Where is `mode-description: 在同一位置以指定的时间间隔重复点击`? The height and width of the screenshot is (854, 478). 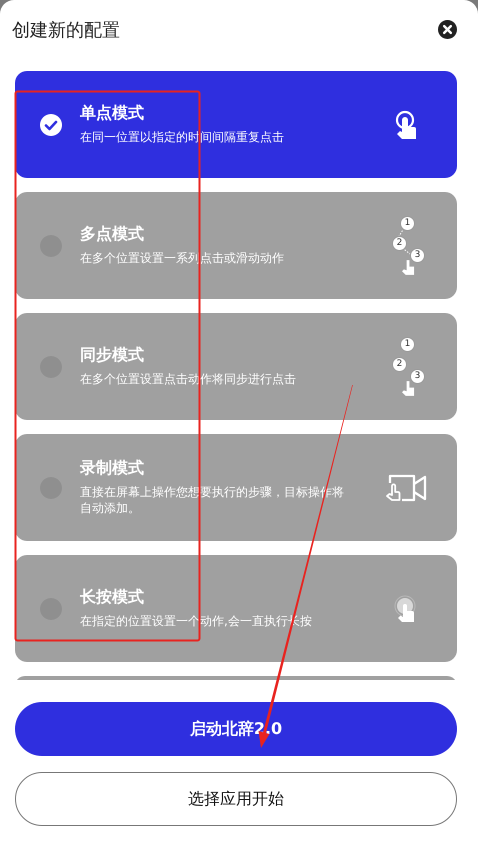
mode-description: 在同一位置以指定的时间间隔重复点击 is located at coordinates (182, 138).